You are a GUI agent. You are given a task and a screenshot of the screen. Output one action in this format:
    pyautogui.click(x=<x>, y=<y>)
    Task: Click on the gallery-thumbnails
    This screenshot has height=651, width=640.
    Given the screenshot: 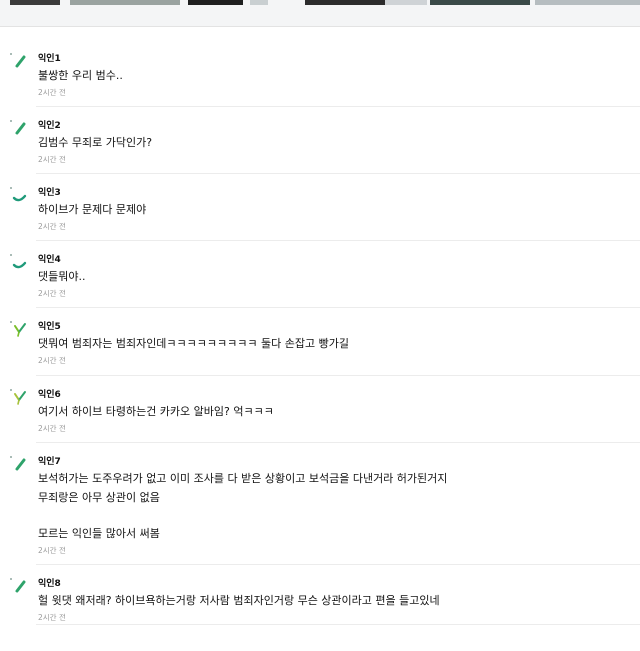 What is the action you would take?
    pyautogui.click(x=320, y=2)
    